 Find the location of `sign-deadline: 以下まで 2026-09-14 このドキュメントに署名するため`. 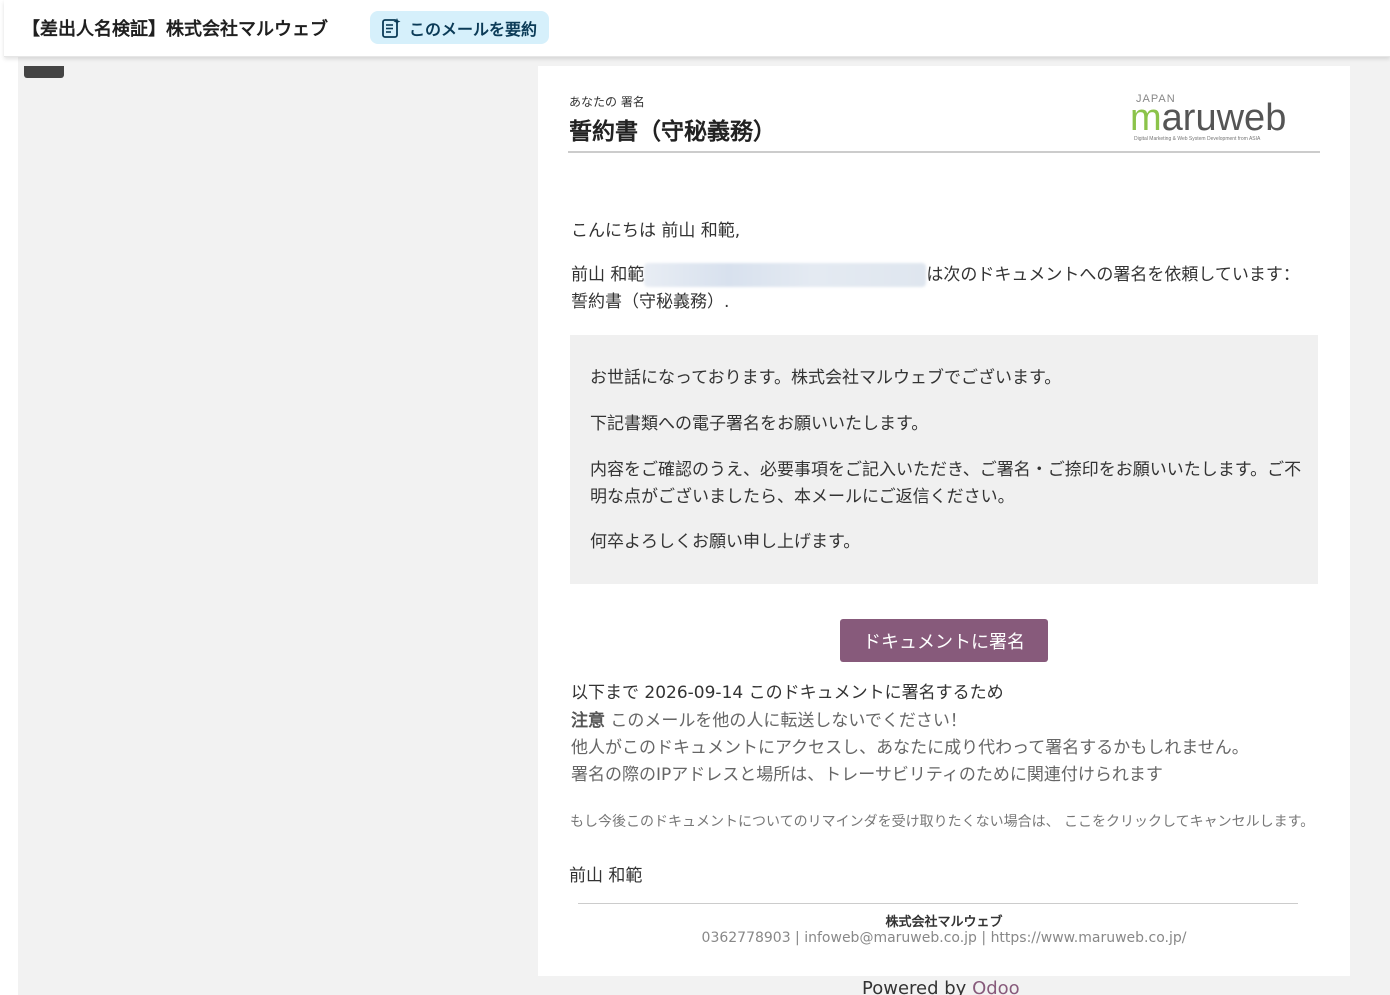

sign-deadline: 以下まで 2026-09-14 このドキュメントに署名するため is located at coordinates (787, 690).